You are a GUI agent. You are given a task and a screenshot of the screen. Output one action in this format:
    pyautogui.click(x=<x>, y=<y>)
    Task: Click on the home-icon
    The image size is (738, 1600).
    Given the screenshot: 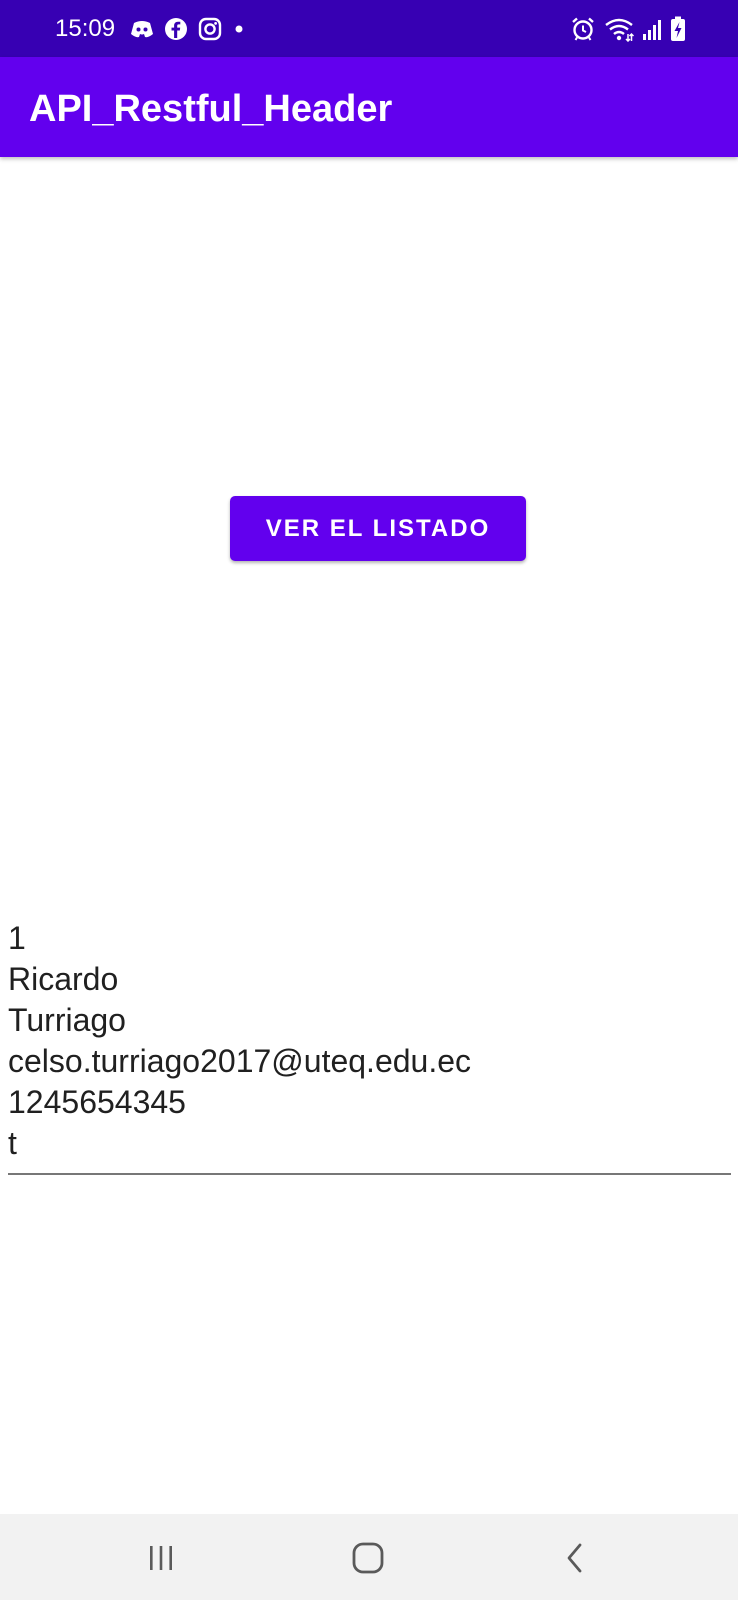 What is the action you would take?
    pyautogui.click(x=368, y=1558)
    